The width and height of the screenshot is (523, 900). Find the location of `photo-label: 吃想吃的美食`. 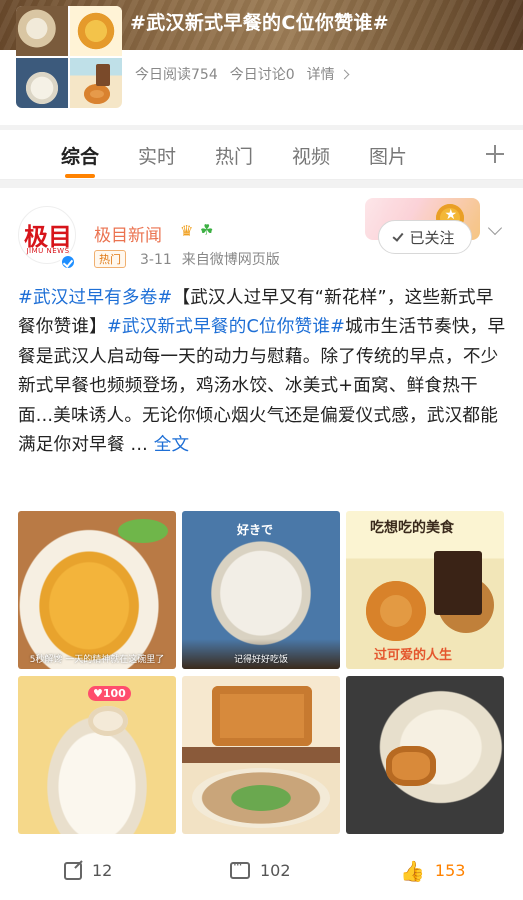

photo-label: 吃想吃的美食 is located at coordinates (412, 528).